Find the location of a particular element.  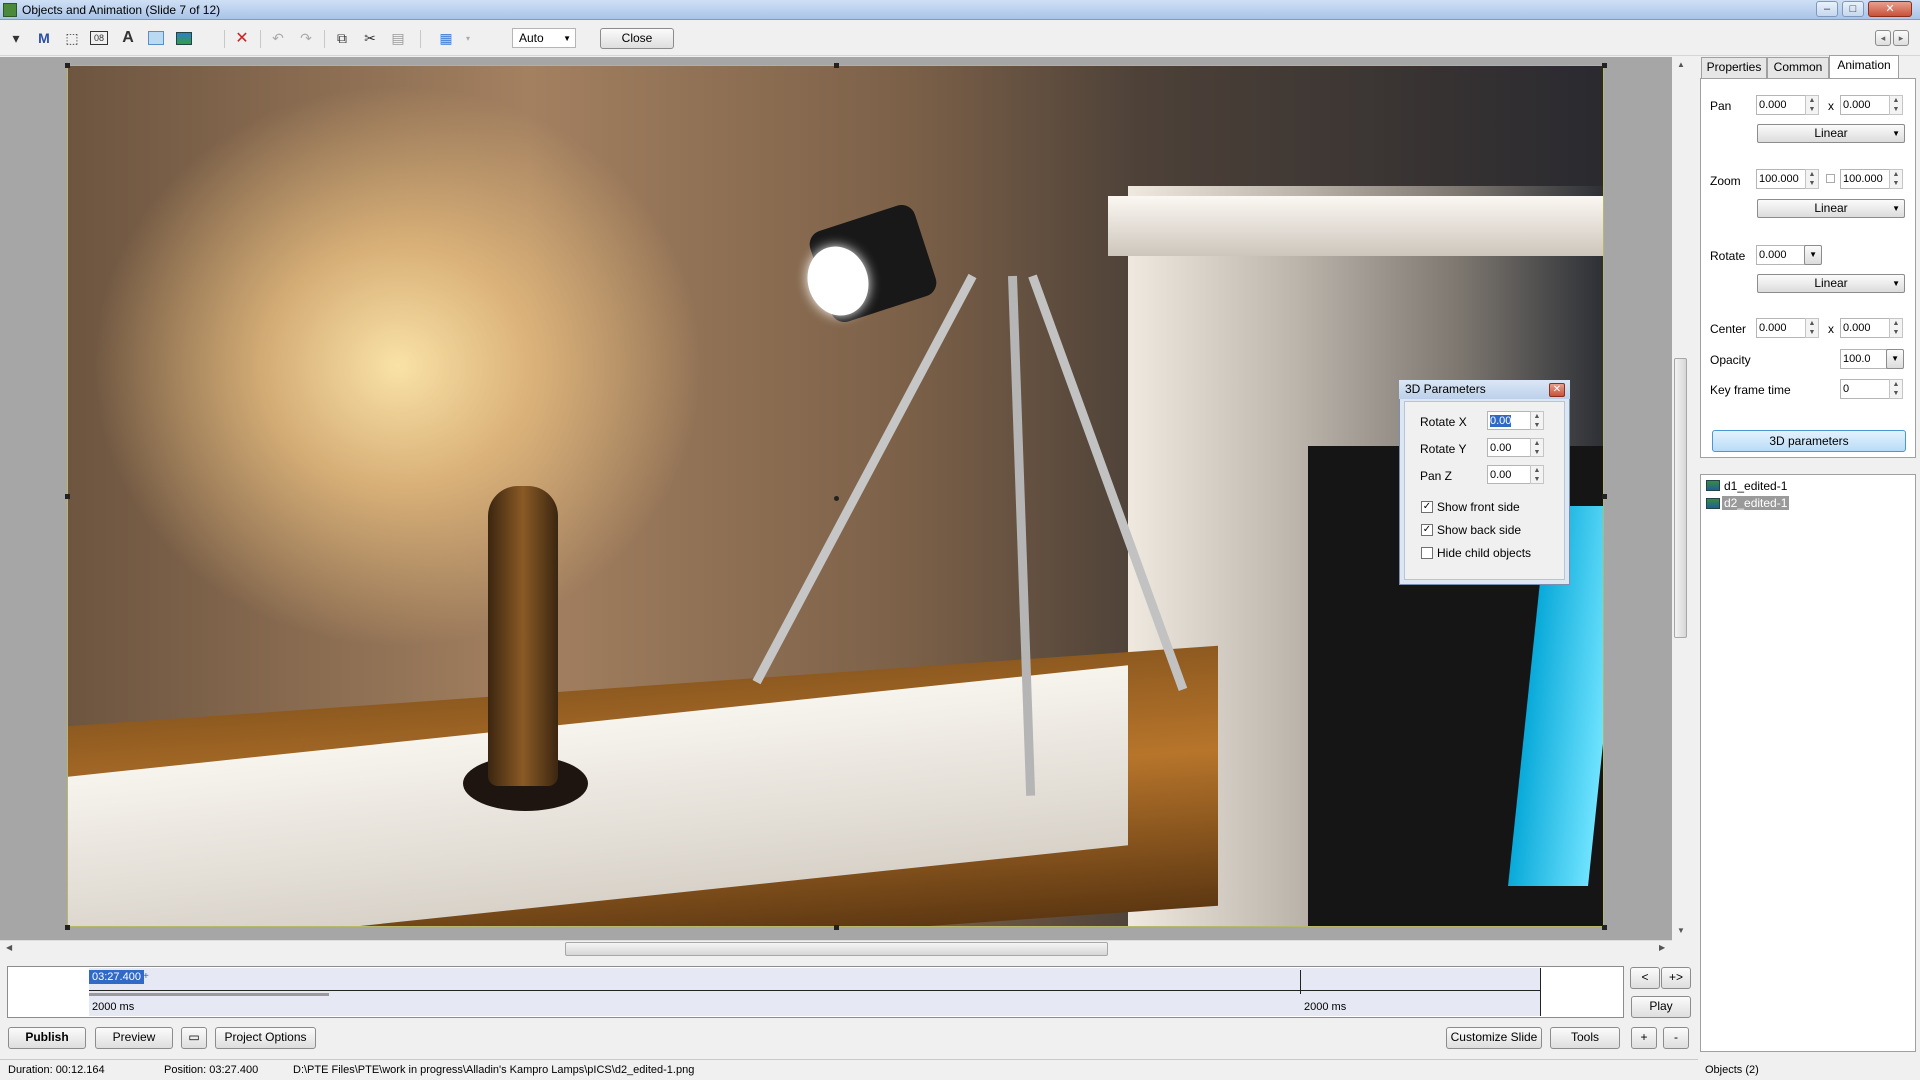

keyframe-time-stepper: ▲ ▼ is located at coordinates (1896, 389).